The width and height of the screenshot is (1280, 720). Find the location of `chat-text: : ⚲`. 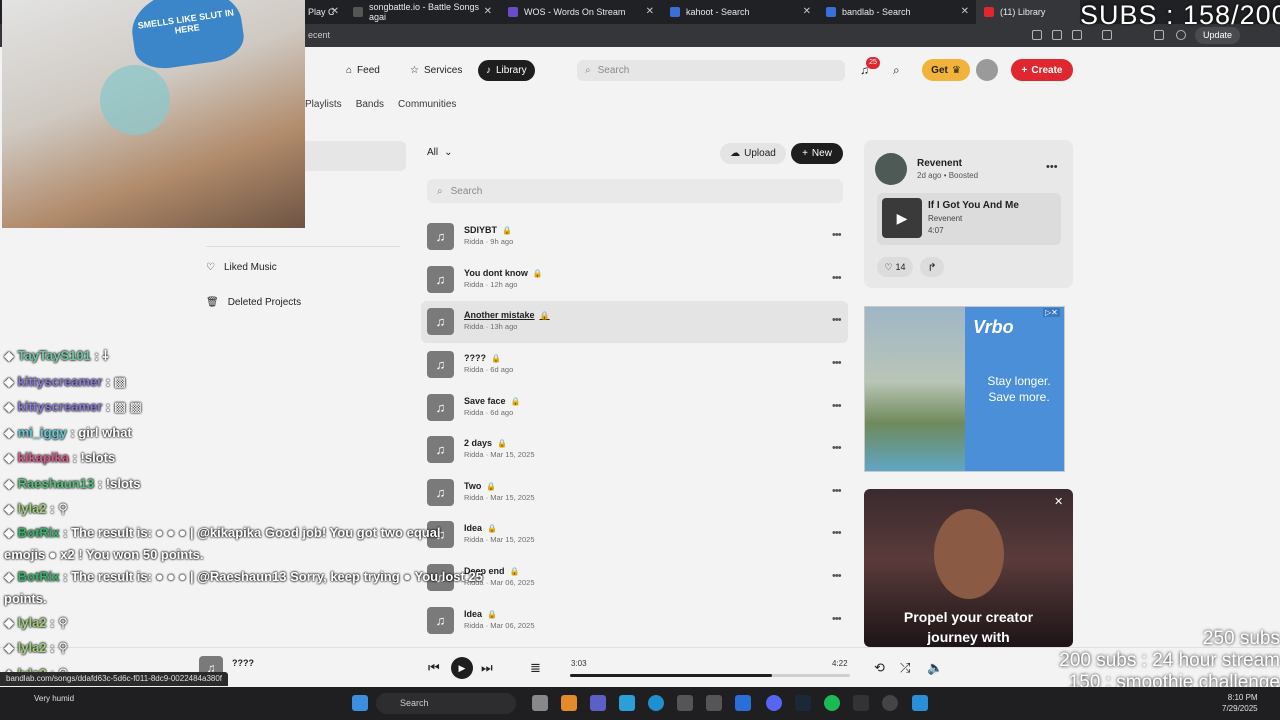

chat-text: : ⚲ is located at coordinates (59, 508).